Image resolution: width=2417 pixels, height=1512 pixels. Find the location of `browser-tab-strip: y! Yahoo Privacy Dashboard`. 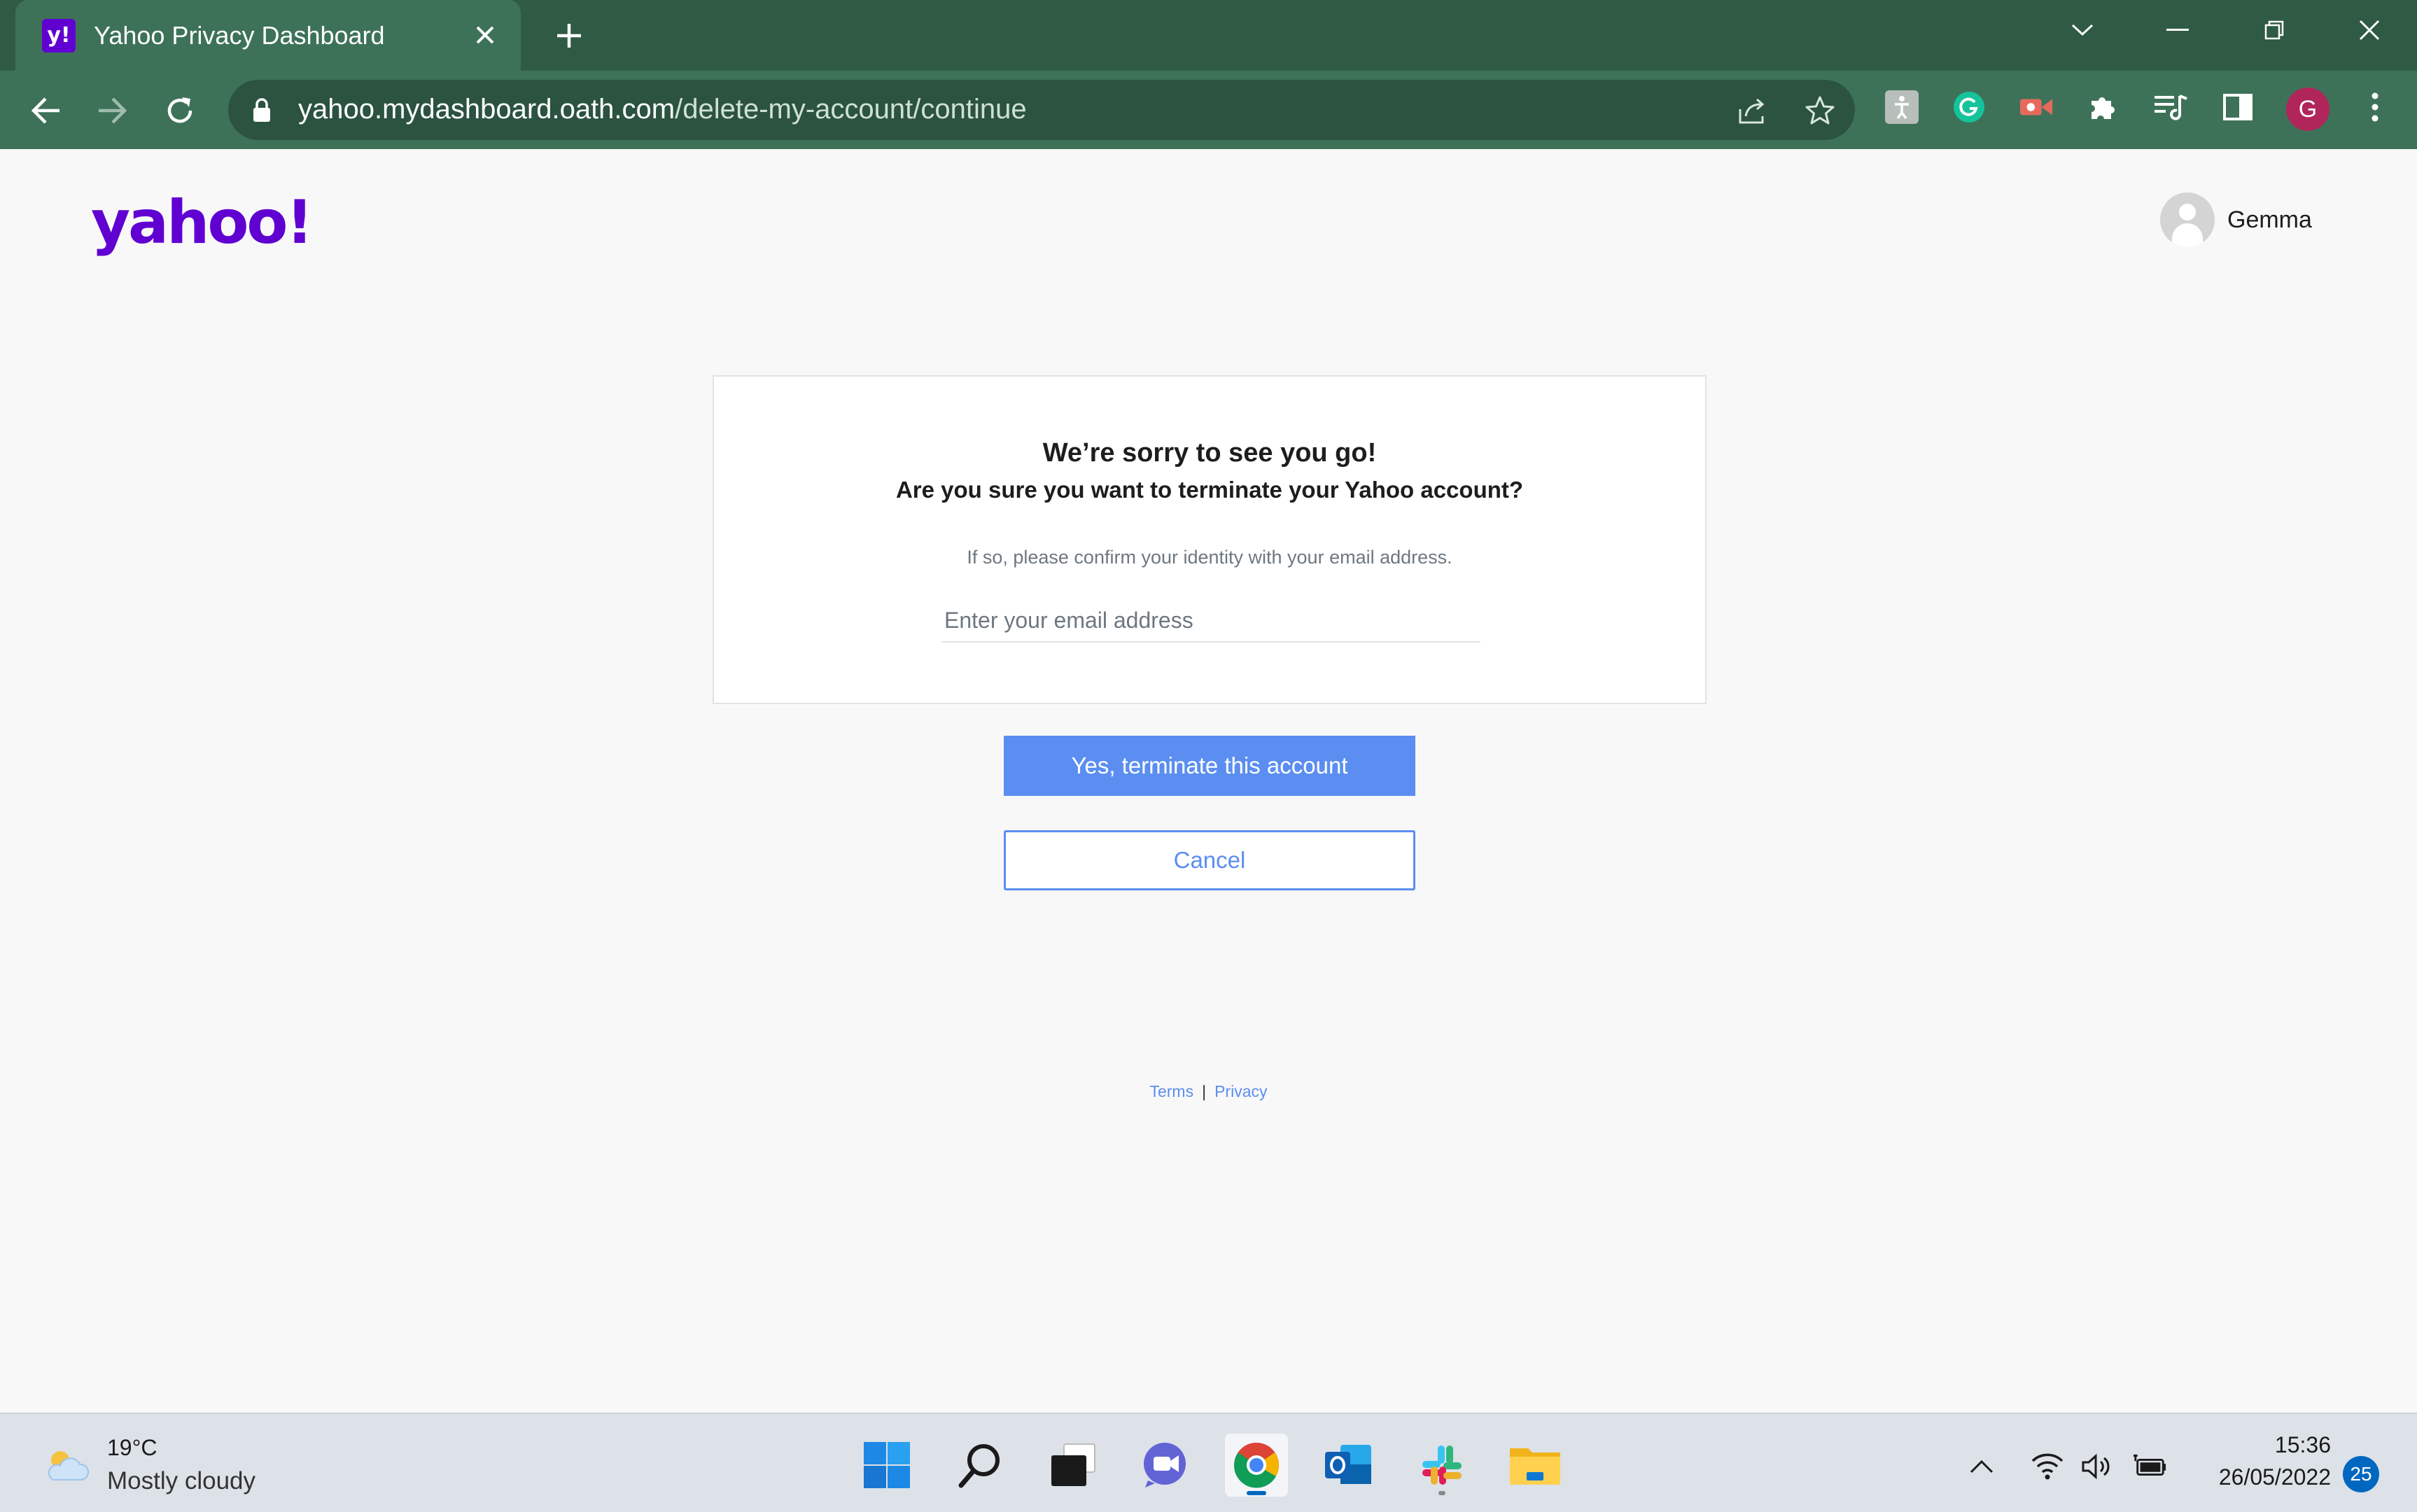

browser-tab-strip: y! Yahoo Privacy Dashboard is located at coordinates (1208, 35).